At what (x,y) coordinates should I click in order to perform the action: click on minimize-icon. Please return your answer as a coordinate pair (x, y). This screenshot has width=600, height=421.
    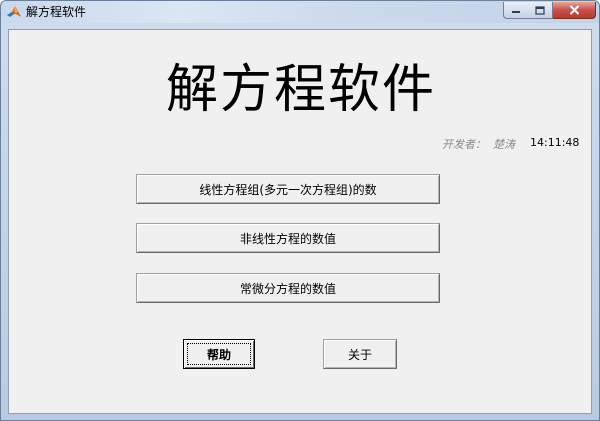
    Looking at the image, I should click on (516, 12).